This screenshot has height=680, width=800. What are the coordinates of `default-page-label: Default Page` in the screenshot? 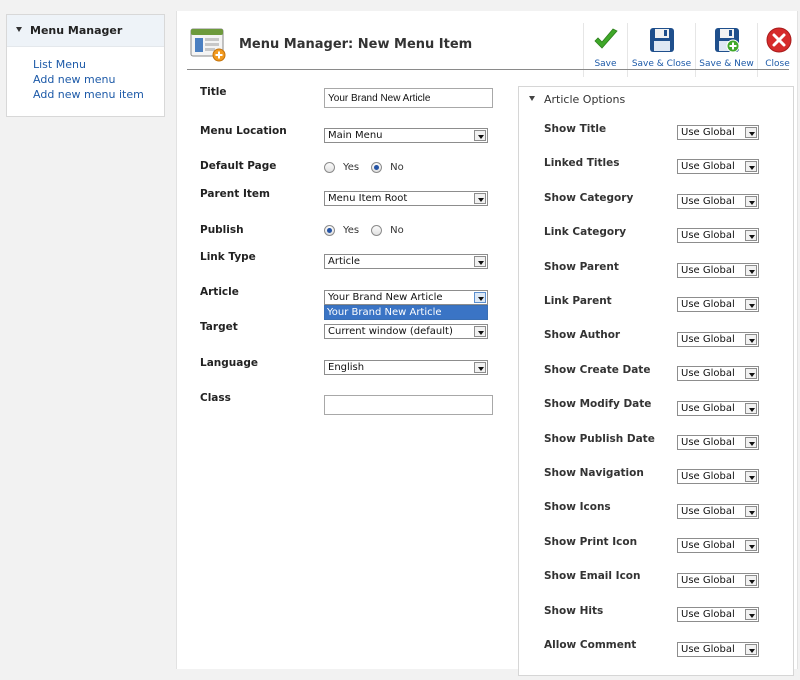 It's located at (238, 166).